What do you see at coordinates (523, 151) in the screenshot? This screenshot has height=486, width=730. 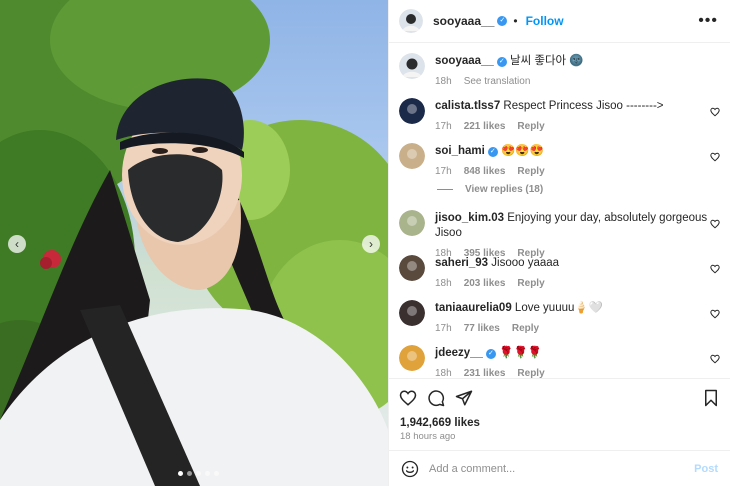 I see `comment-text: 😍😍😍` at bounding box center [523, 151].